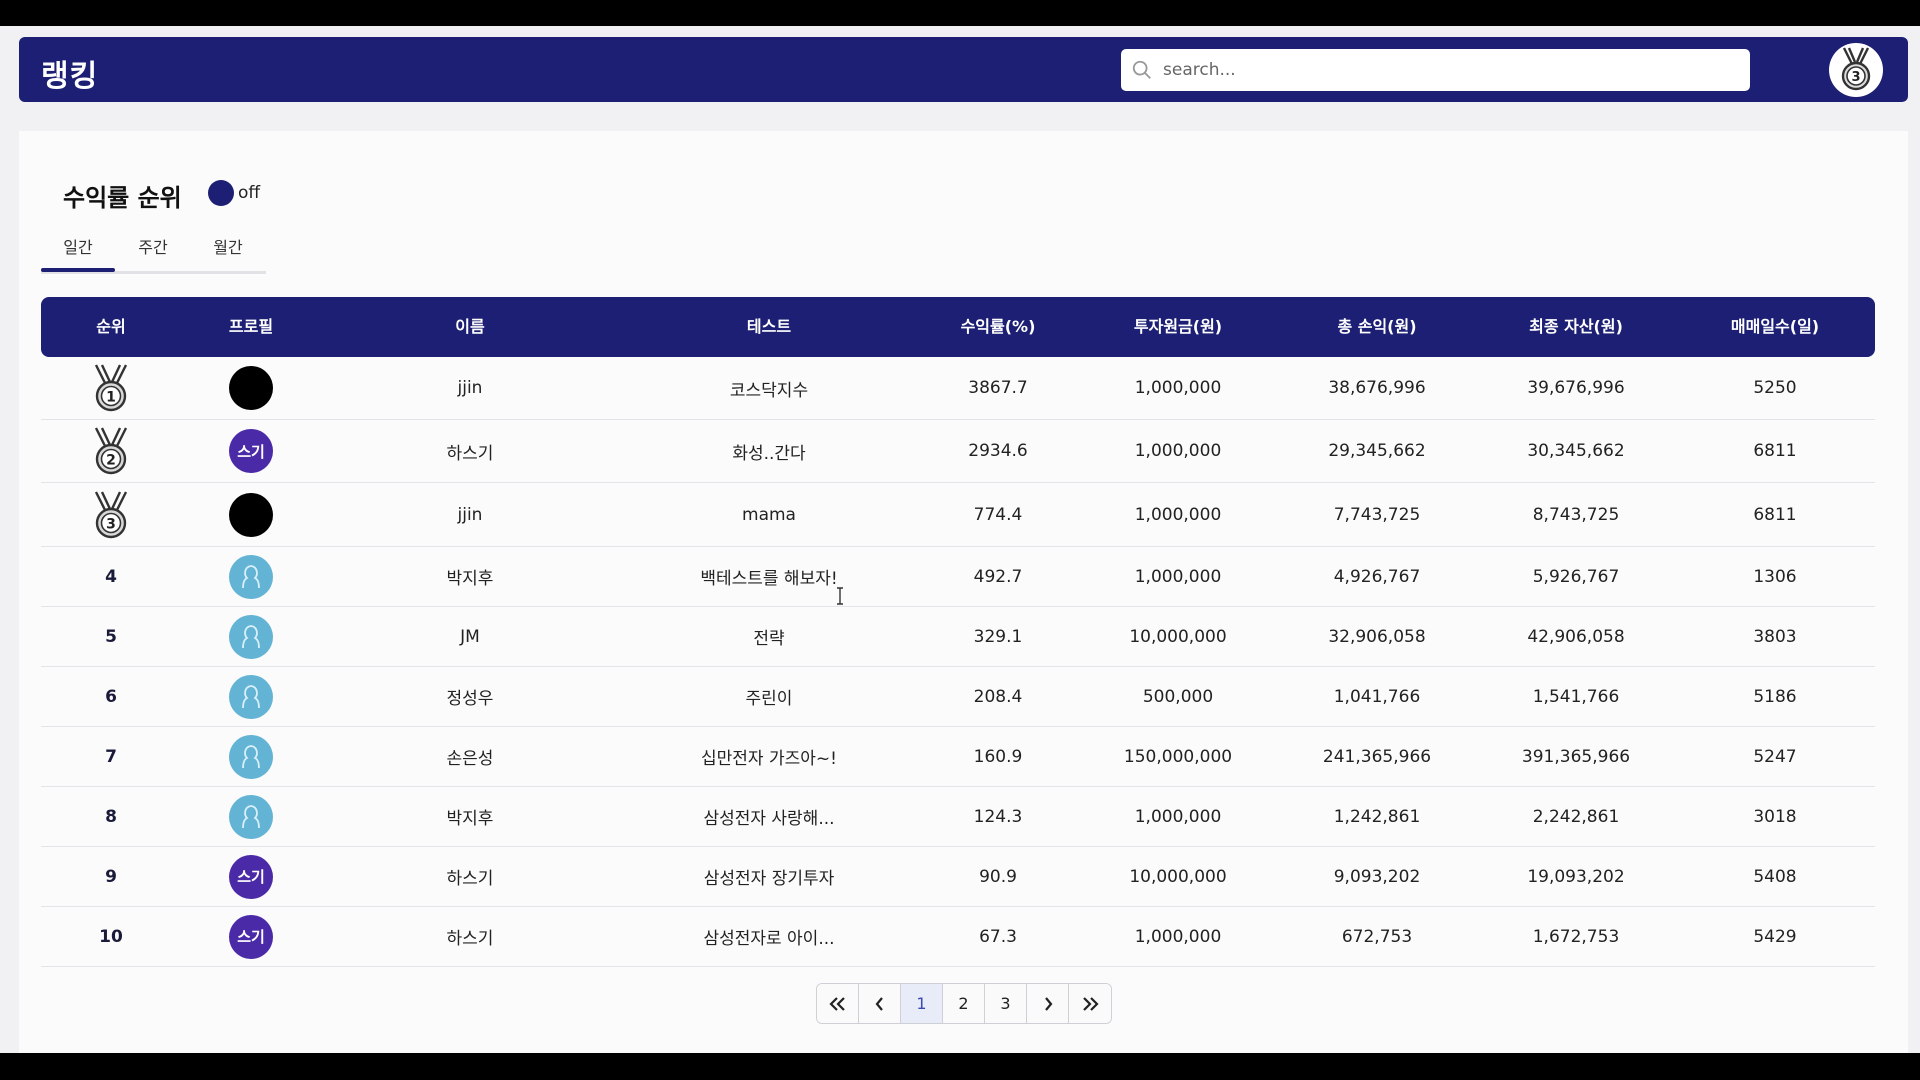 The image size is (1920, 1080). What do you see at coordinates (221, 193) in the screenshot?
I see `toggle-knob` at bounding box center [221, 193].